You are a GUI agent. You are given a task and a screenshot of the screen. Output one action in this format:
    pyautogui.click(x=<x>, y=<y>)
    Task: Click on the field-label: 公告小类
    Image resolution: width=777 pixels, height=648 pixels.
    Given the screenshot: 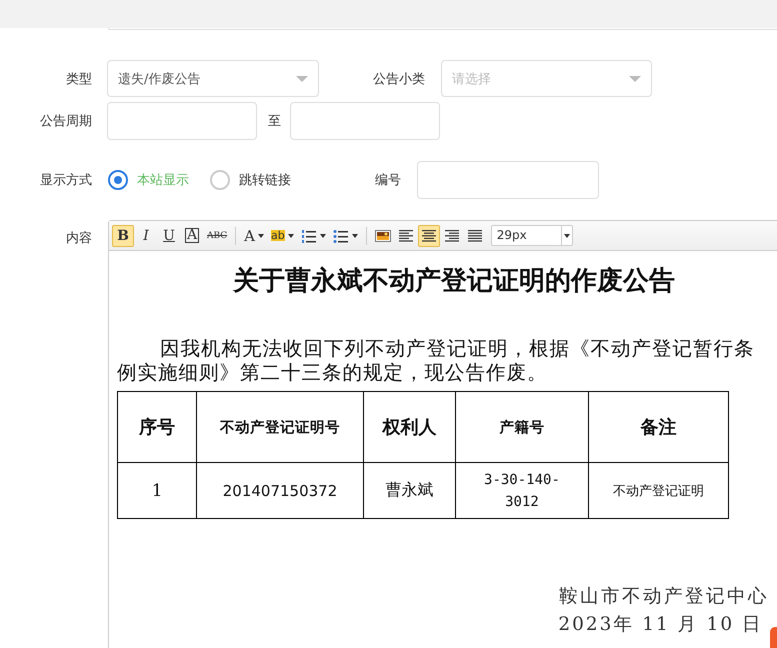 What is the action you would take?
    pyautogui.click(x=398, y=79)
    